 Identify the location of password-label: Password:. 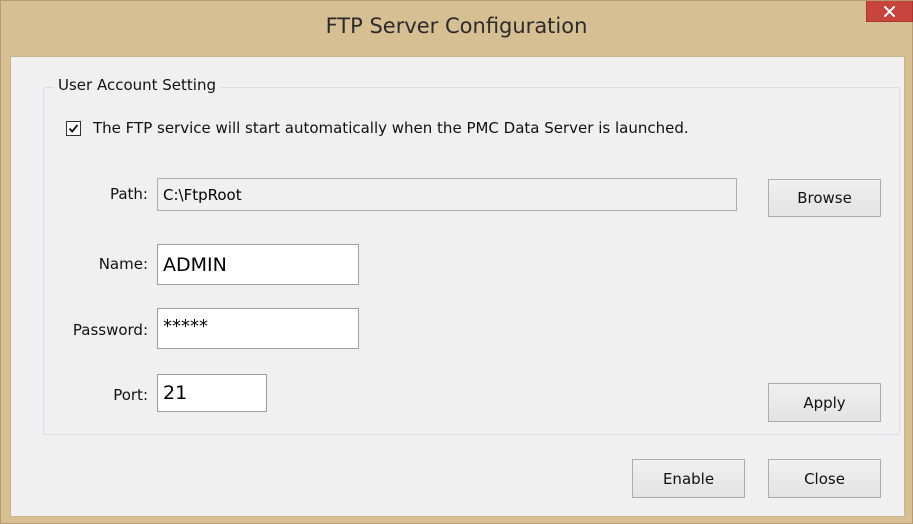
(110, 330).